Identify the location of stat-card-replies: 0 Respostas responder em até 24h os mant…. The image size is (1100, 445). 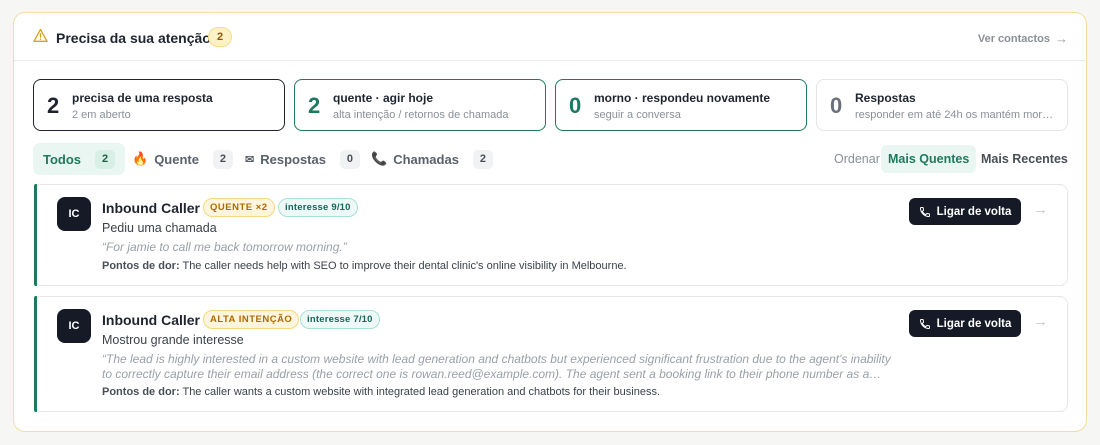
(942, 105).